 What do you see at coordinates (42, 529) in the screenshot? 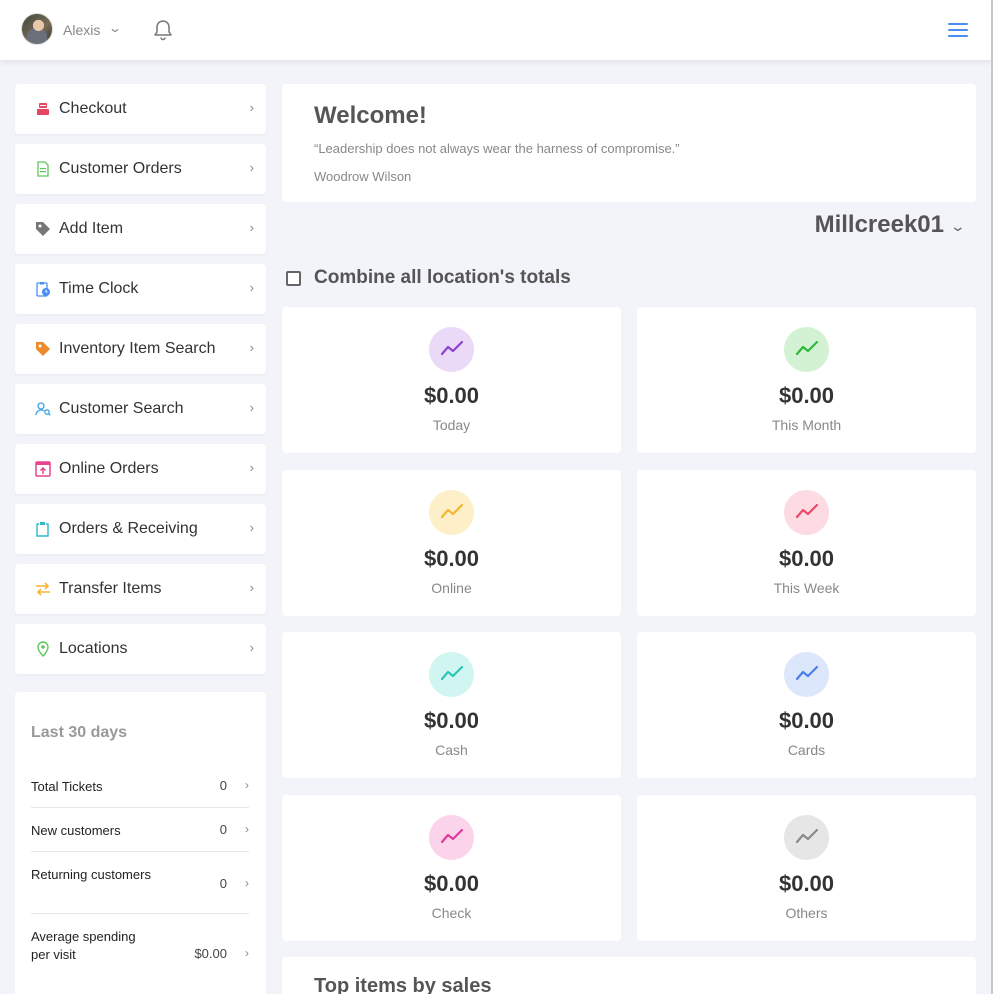
I see `clipboard-icon` at bounding box center [42, 529].